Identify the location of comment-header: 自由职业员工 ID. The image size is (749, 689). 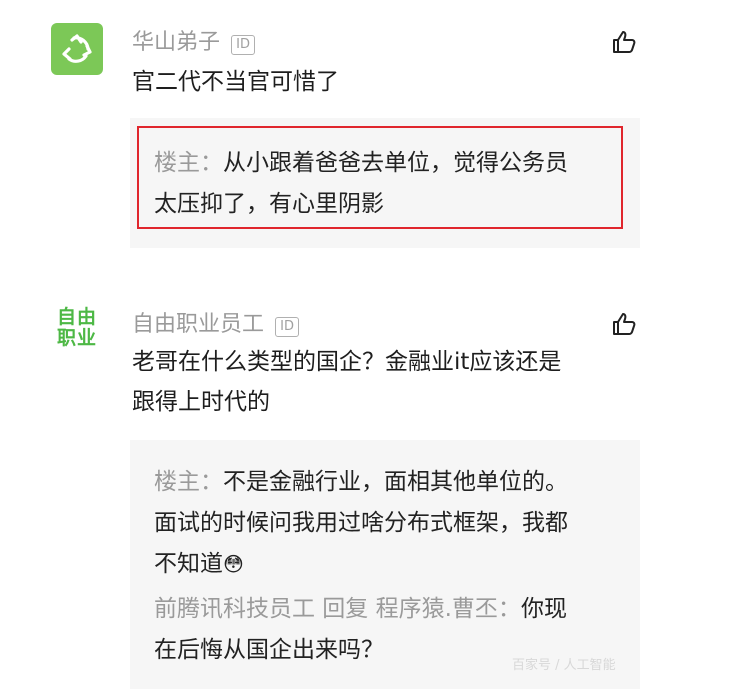
(215, 322).